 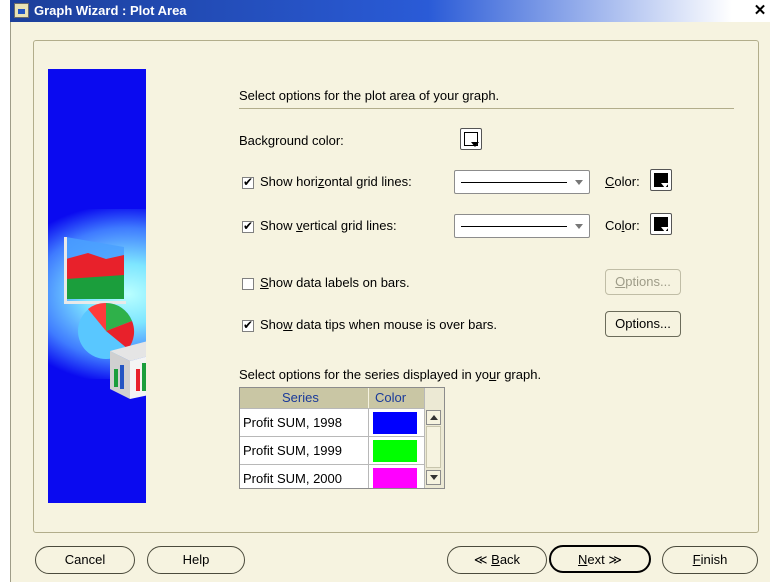 What do you see at coordinates (328, 225) in the screenshot?
I see `vertical-grid-label: Show vertical grid lines:` at bounding box center [328, 225].